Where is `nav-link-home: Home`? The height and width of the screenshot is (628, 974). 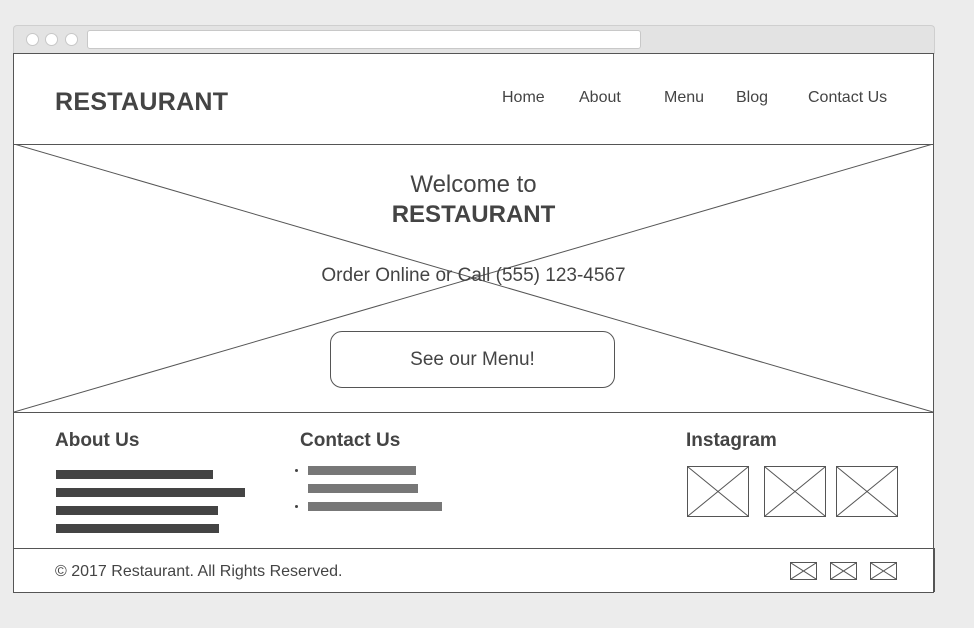
nav-link-home: Home is located at coordinates (523, 98).